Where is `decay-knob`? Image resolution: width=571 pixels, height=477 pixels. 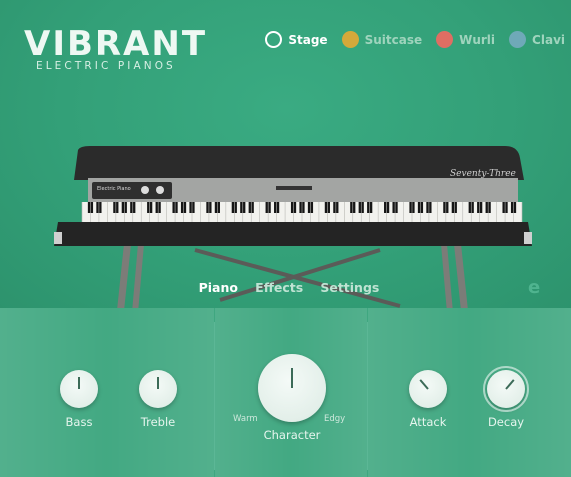 decay-knob is located at coordinates (506, 389).